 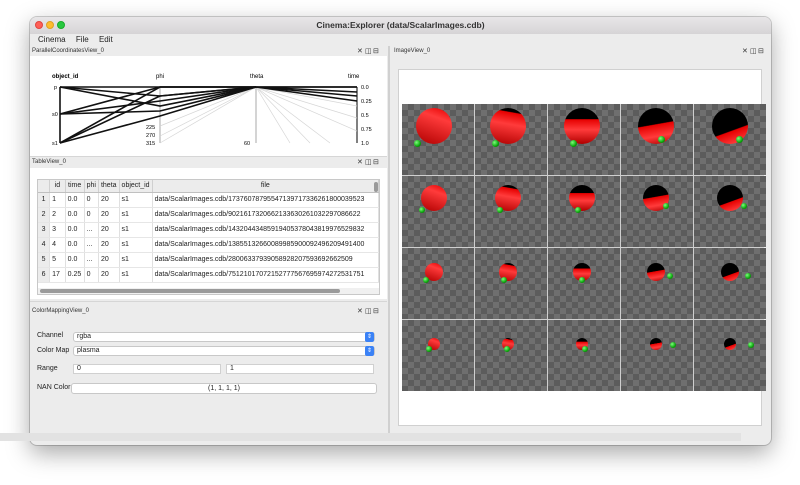 What do you see at coordinates (52, 40) in the screenshot?
I see `menu-cinema: Cinema` at bounding box center [52, 40].